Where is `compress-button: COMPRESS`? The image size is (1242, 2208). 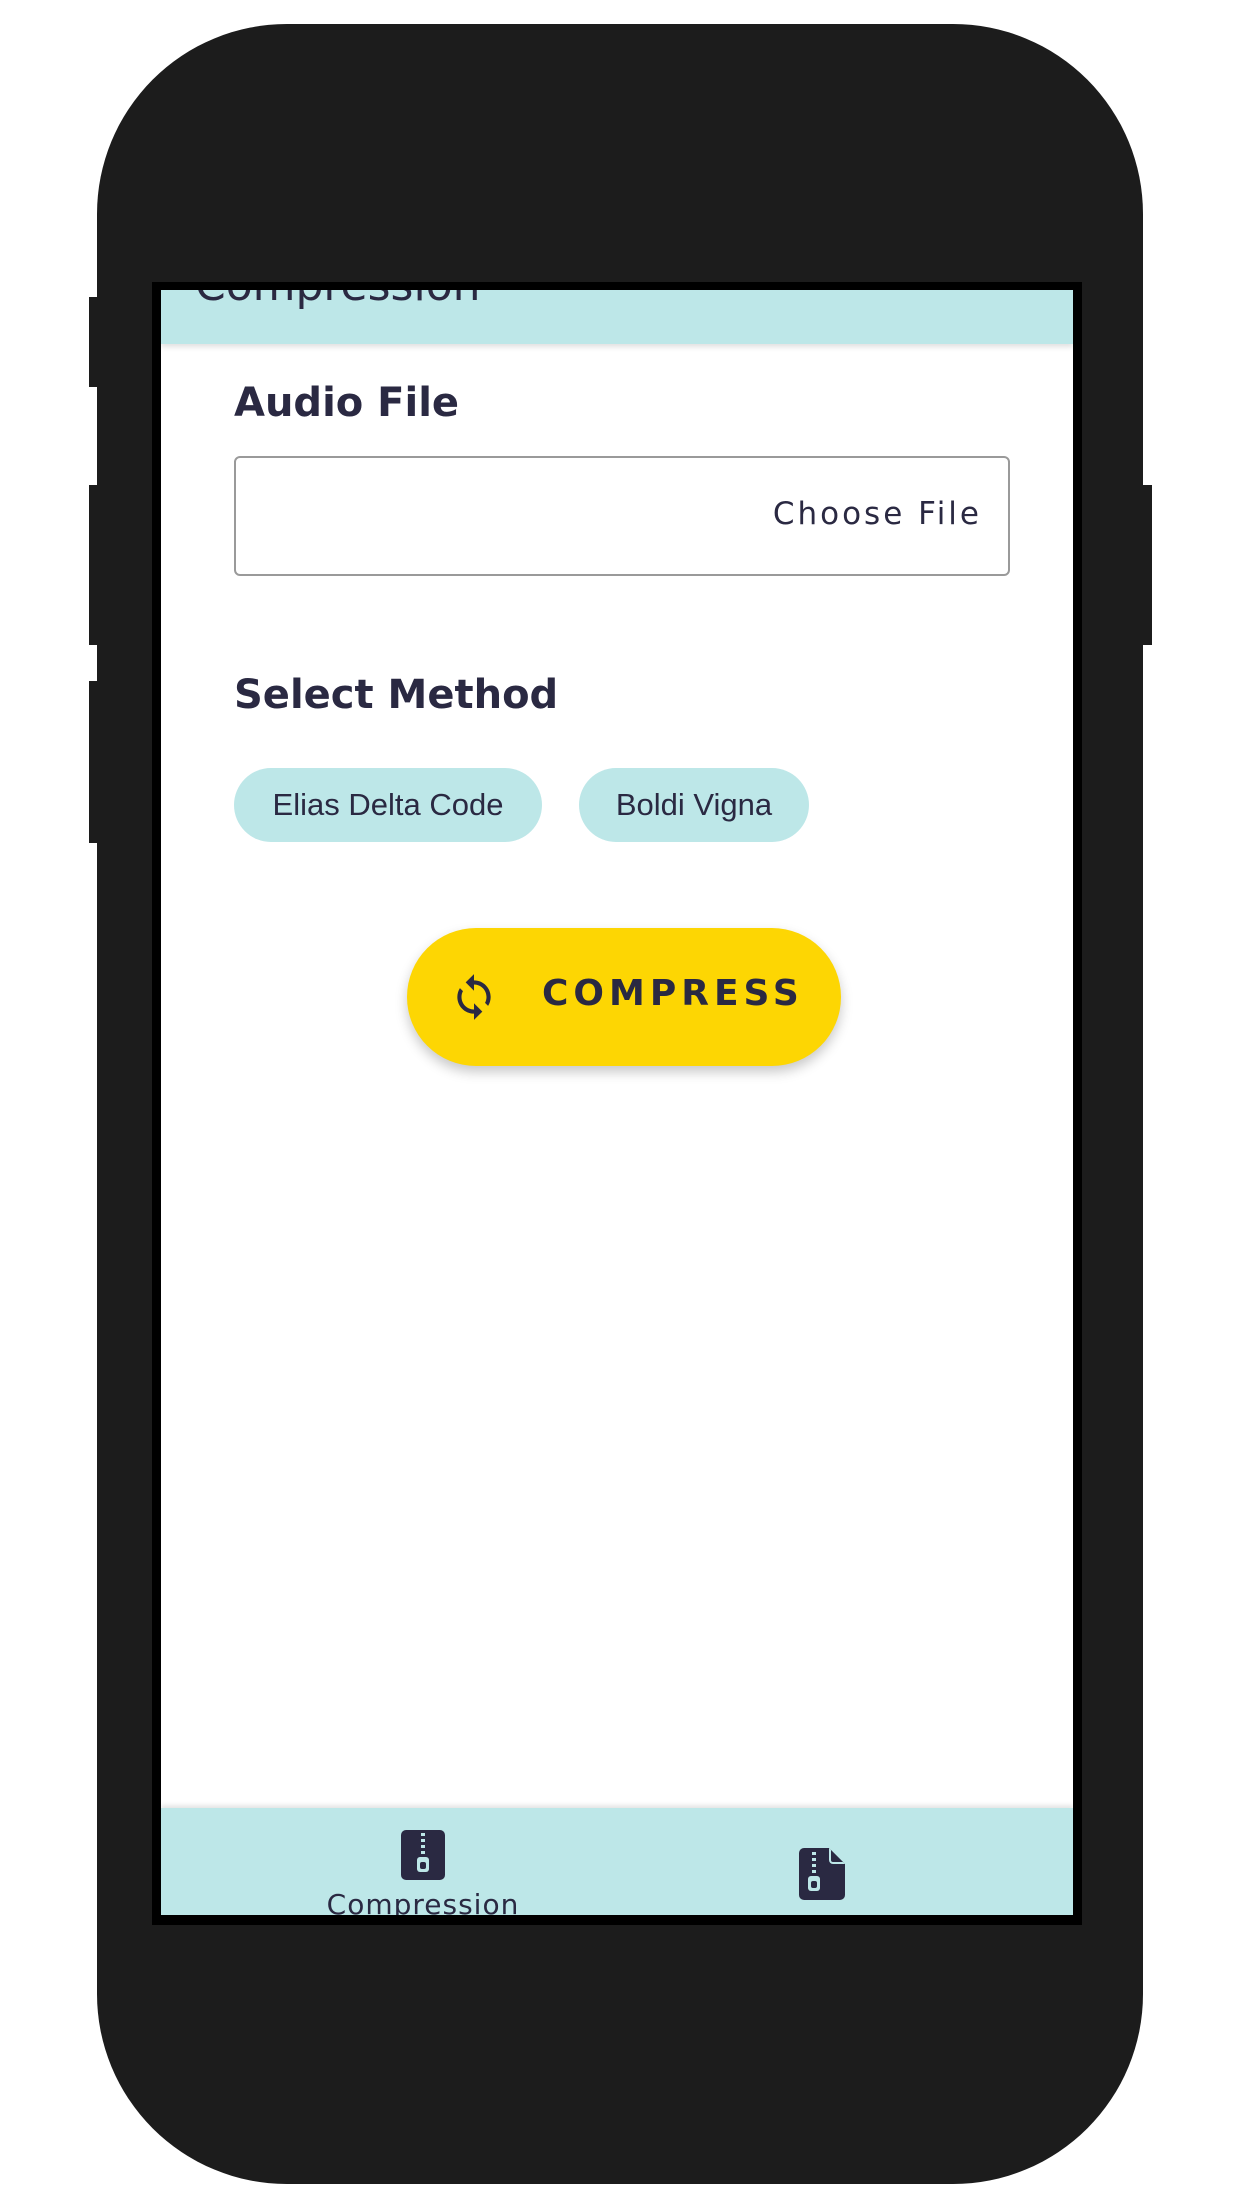
compress-button: COMPRESS is located at coordinates (624, 997).